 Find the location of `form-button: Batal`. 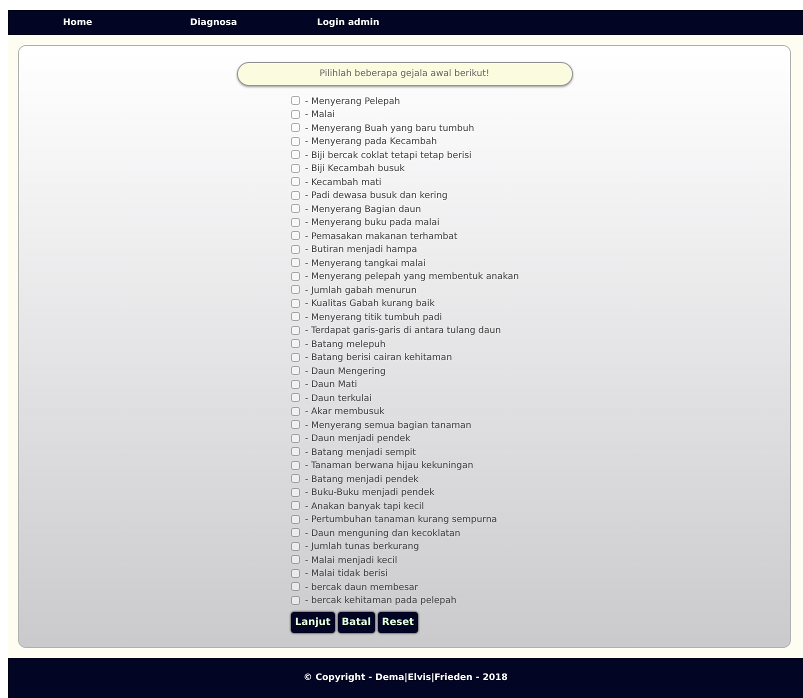

form-button: Batal is located at coordinates (356, 622).